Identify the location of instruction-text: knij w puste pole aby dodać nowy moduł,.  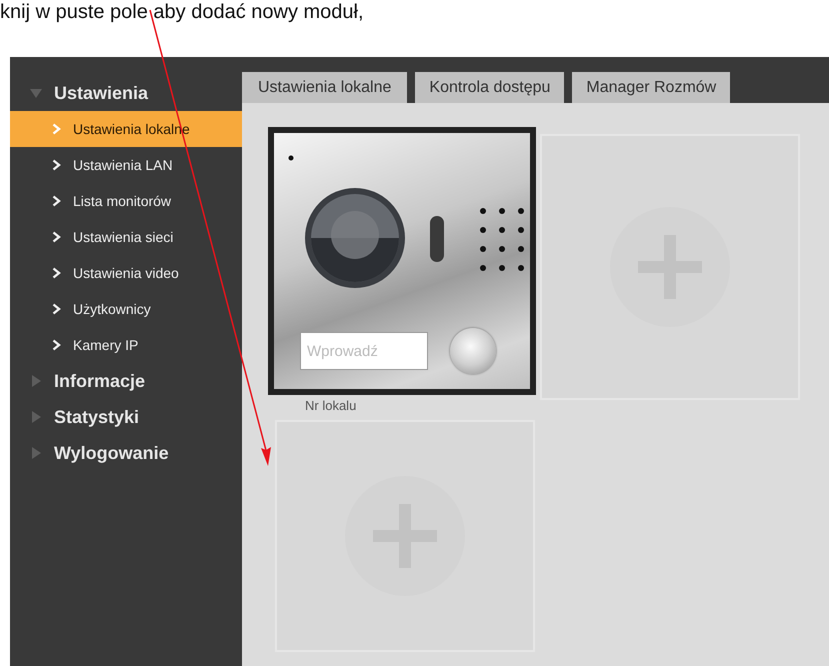
(182, 12).